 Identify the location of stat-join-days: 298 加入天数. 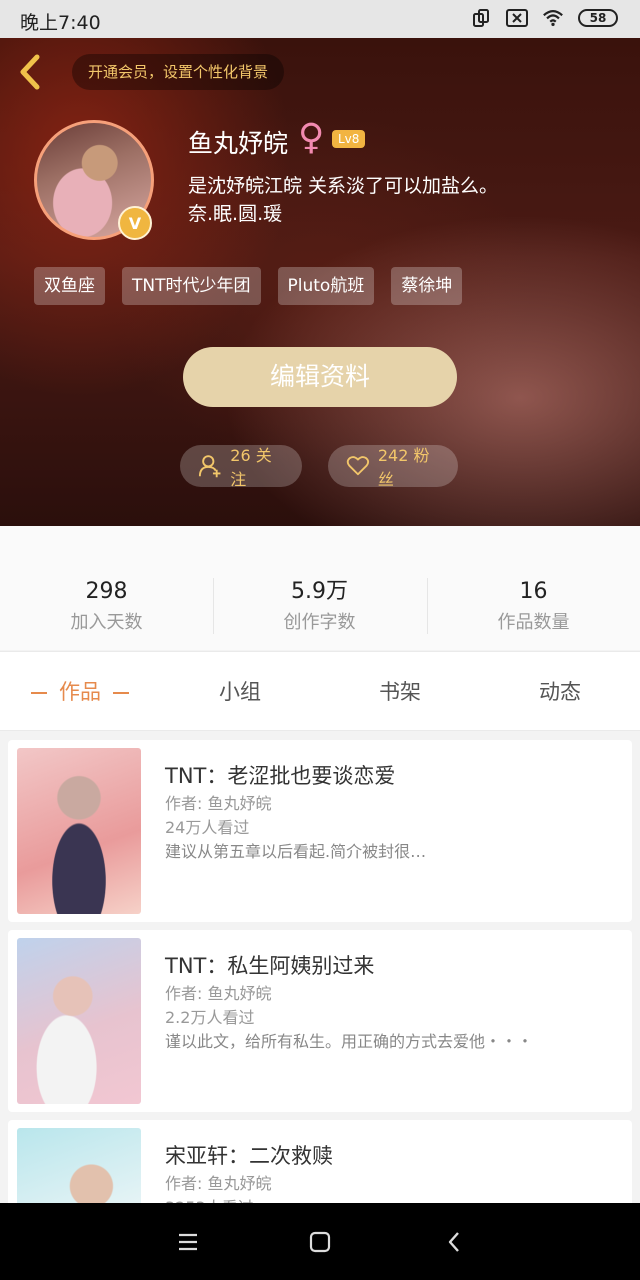
(106, 606).